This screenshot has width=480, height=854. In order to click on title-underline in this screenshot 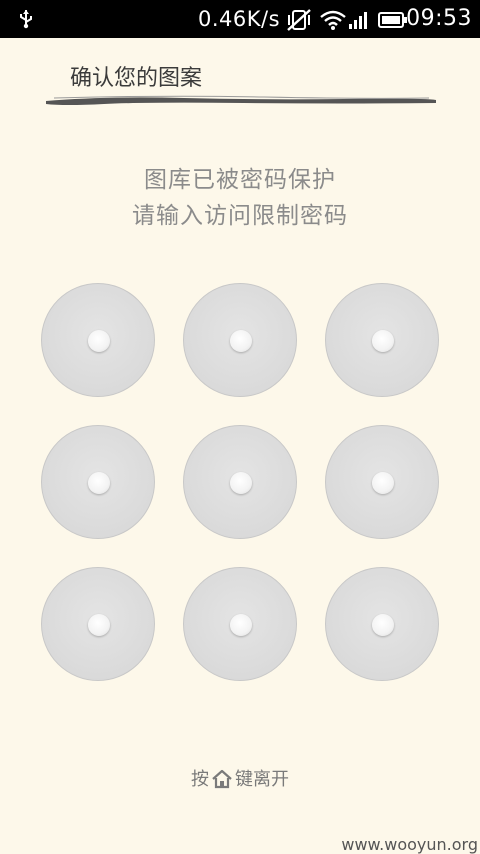, I will do `click(241, 100)`.